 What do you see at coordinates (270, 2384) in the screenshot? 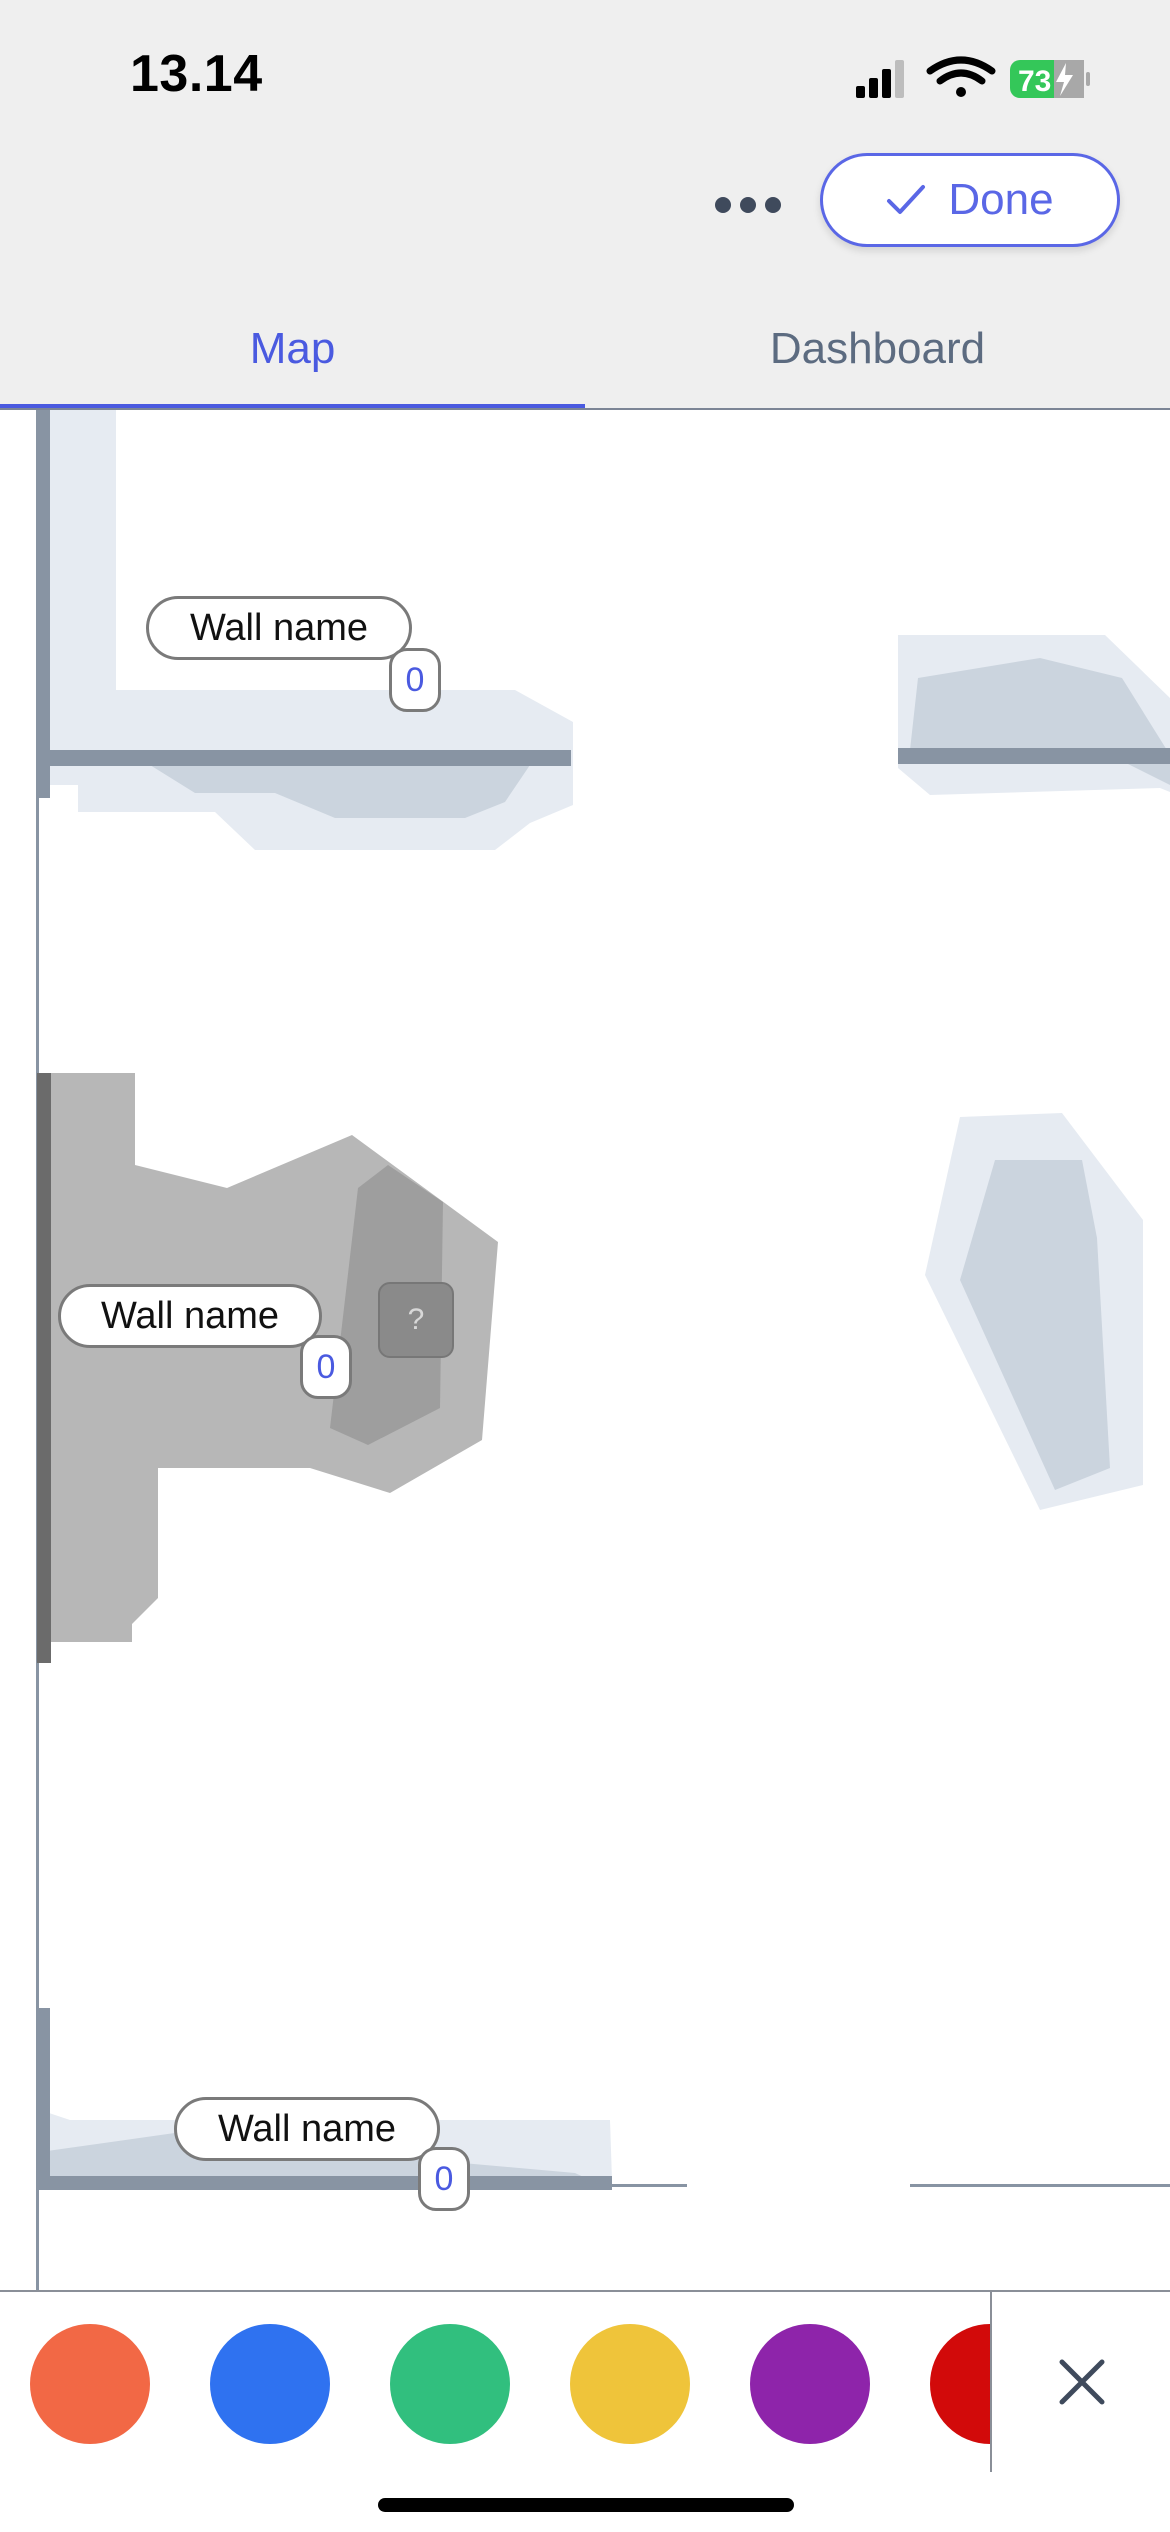
I see `color-swatch-blue` at bounding box center [270, 2384].